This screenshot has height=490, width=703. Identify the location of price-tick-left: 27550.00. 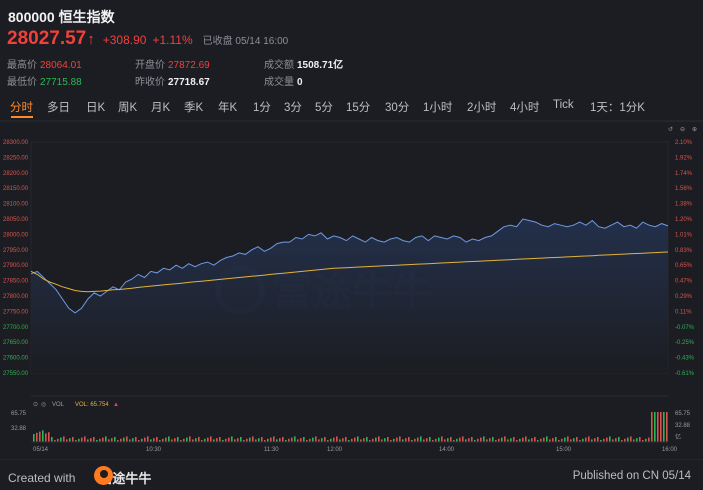
(16, 374).